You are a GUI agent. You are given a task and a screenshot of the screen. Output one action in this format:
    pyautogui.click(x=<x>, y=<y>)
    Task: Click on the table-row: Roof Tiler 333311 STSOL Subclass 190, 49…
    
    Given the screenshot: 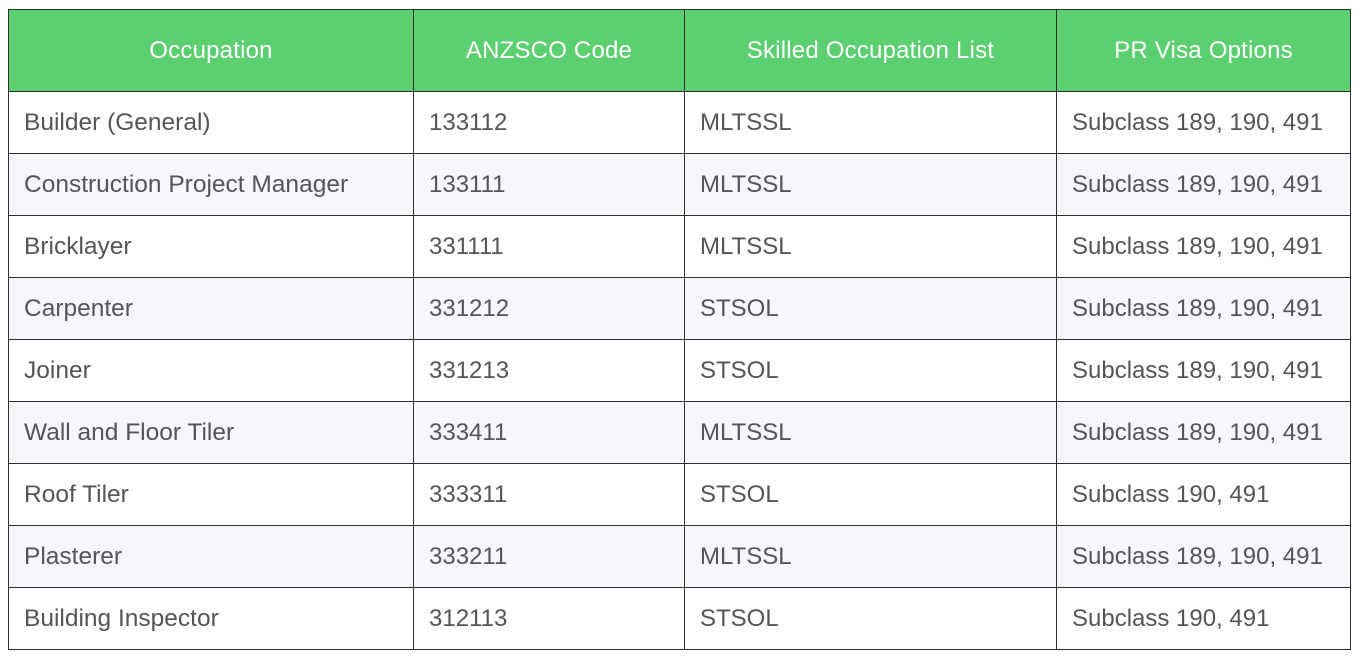 What is the action you would take?
    pyautogui.click(x=679, y=494)
    